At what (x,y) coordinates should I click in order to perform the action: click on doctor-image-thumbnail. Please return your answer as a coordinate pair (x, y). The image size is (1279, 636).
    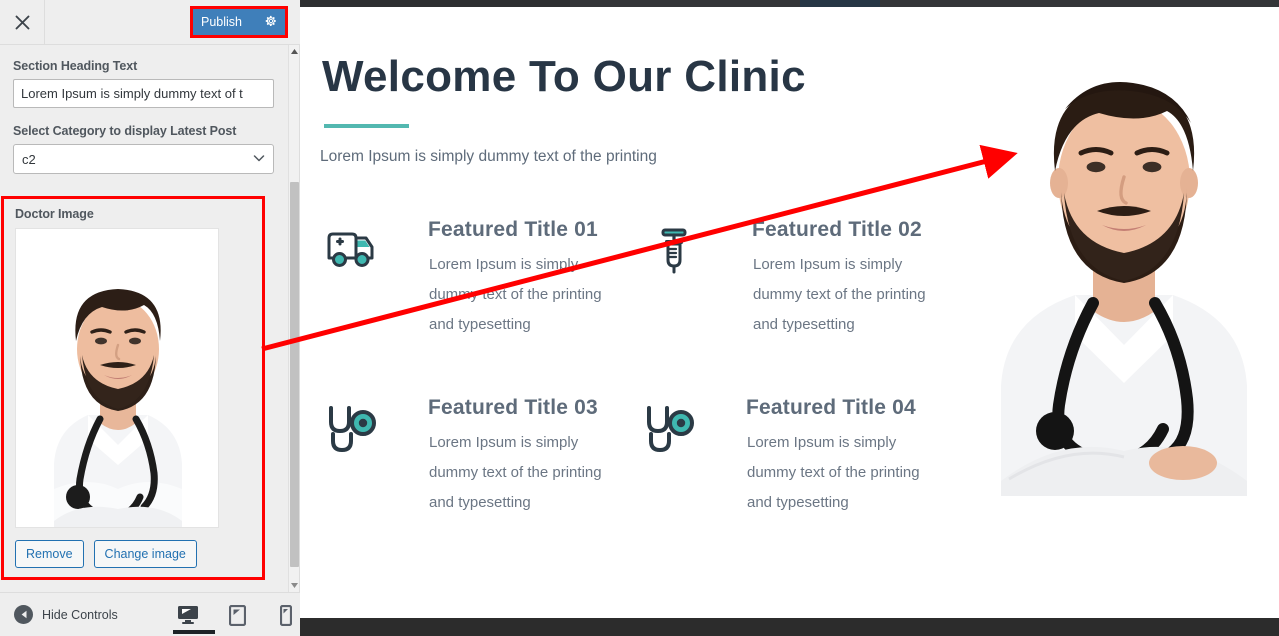
    Looking at the image, I should click on (117, 378).